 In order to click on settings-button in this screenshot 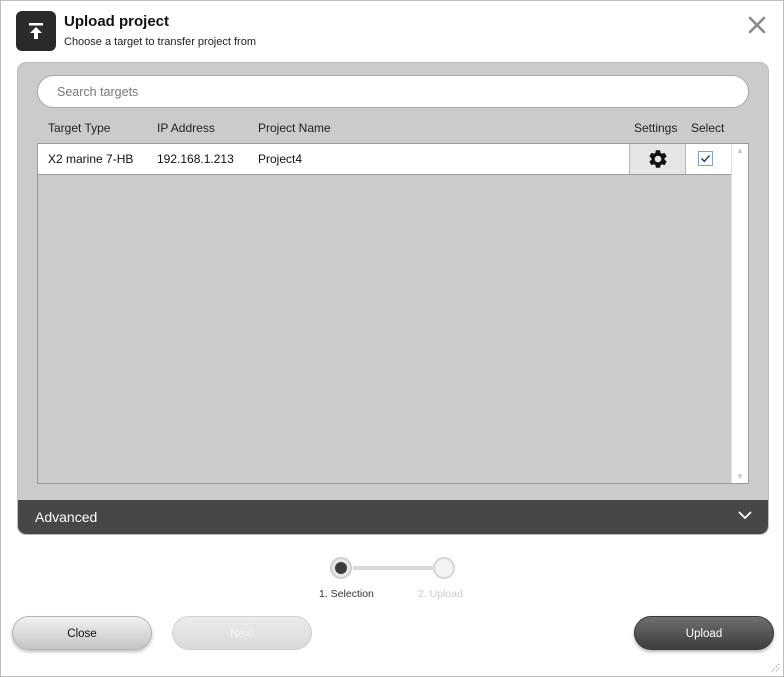, I will do `click(657, 159)`.